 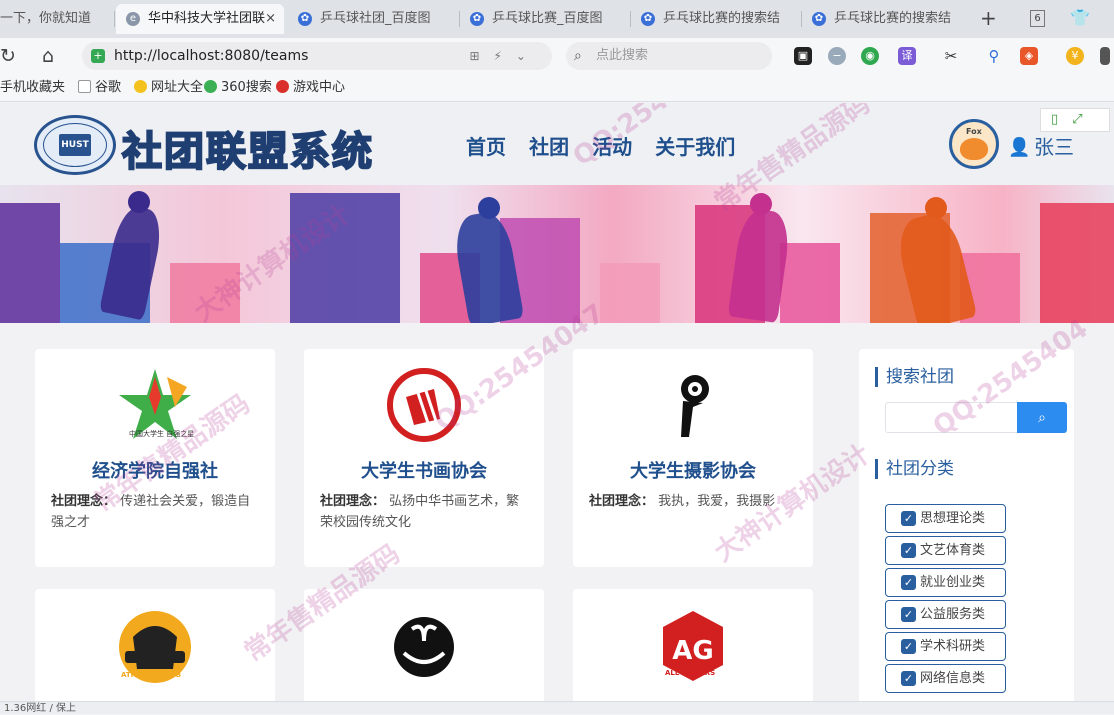 What do you see at coordinates (200, 19) in the screenshot?
I see `tab-hust-teams: e 华中科技大学社团联 ×` at bounding box center [200, 19].